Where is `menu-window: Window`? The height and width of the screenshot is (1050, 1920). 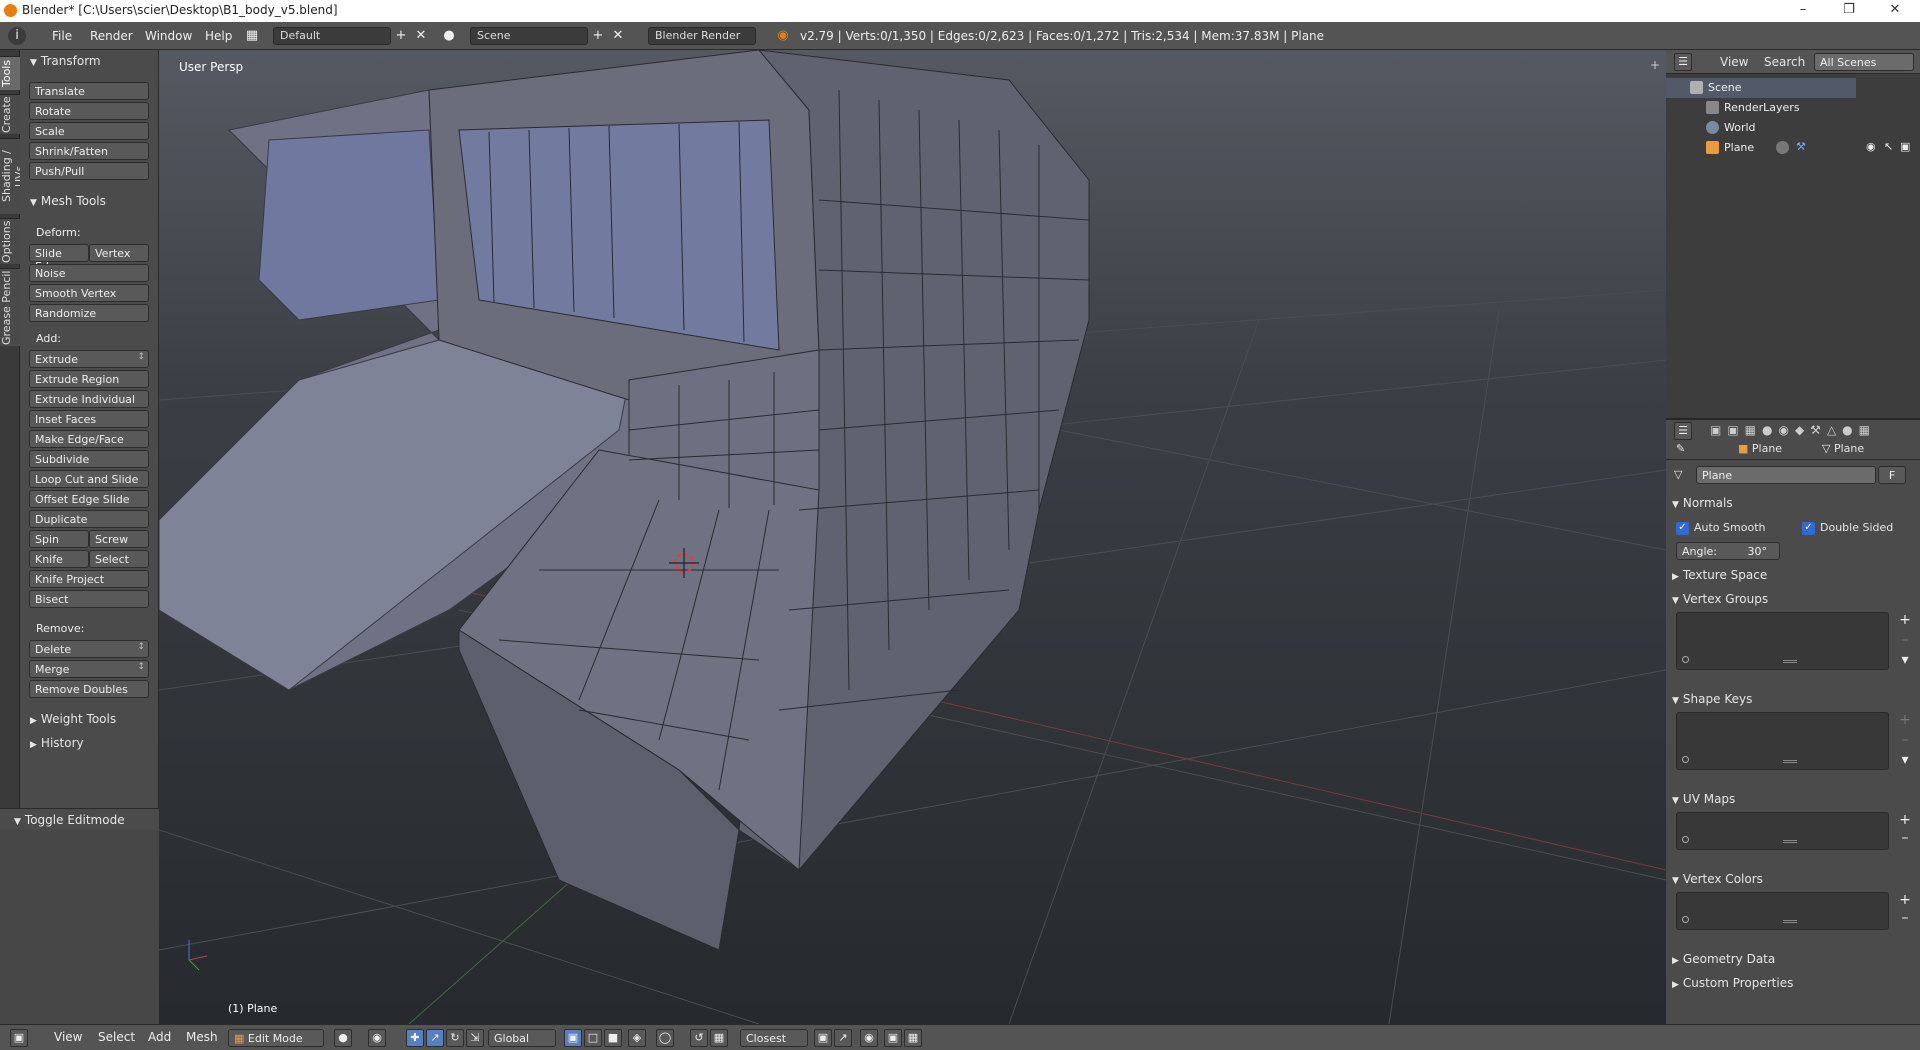
menu-window: Window is located at coordinates (168, 36).